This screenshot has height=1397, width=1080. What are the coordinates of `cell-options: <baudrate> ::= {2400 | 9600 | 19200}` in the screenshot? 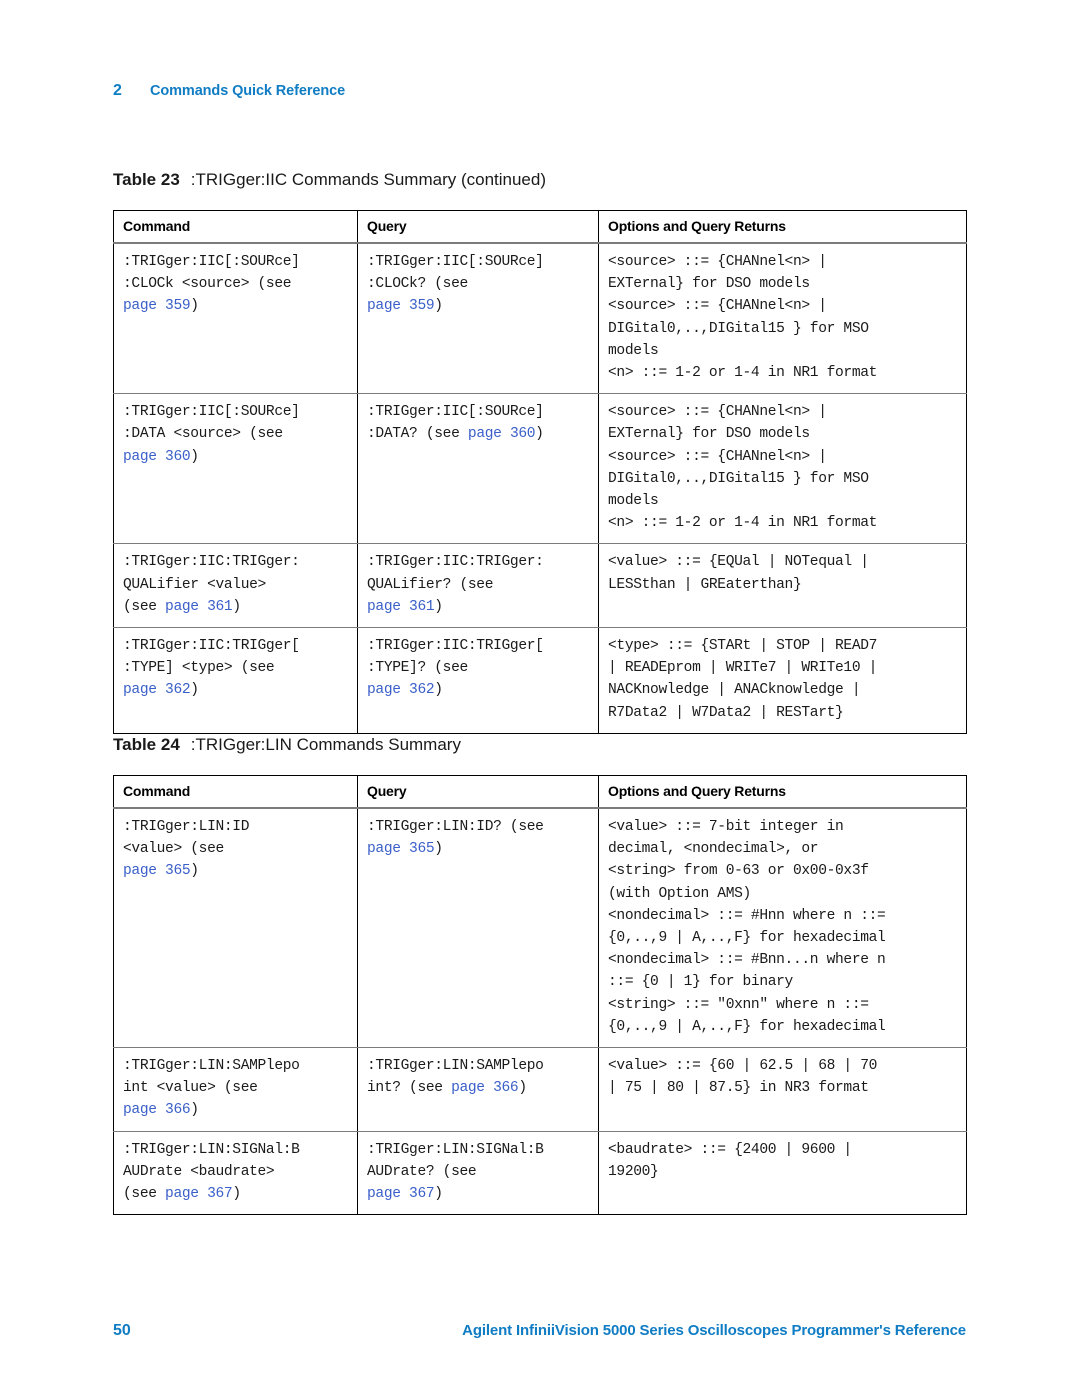 It's located at (730, 1160).